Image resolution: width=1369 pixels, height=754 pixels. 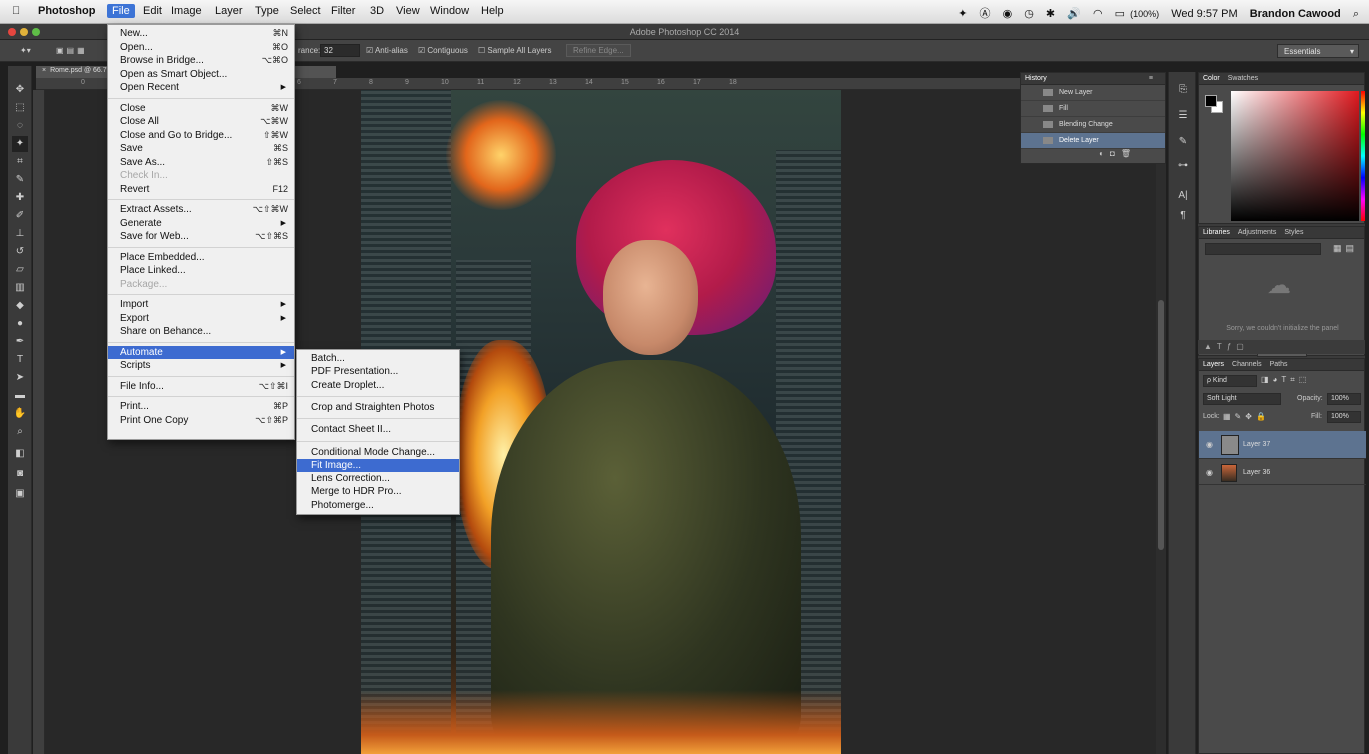 I want to click on character-panel-icon: A|, so click(x=1183, y=196).